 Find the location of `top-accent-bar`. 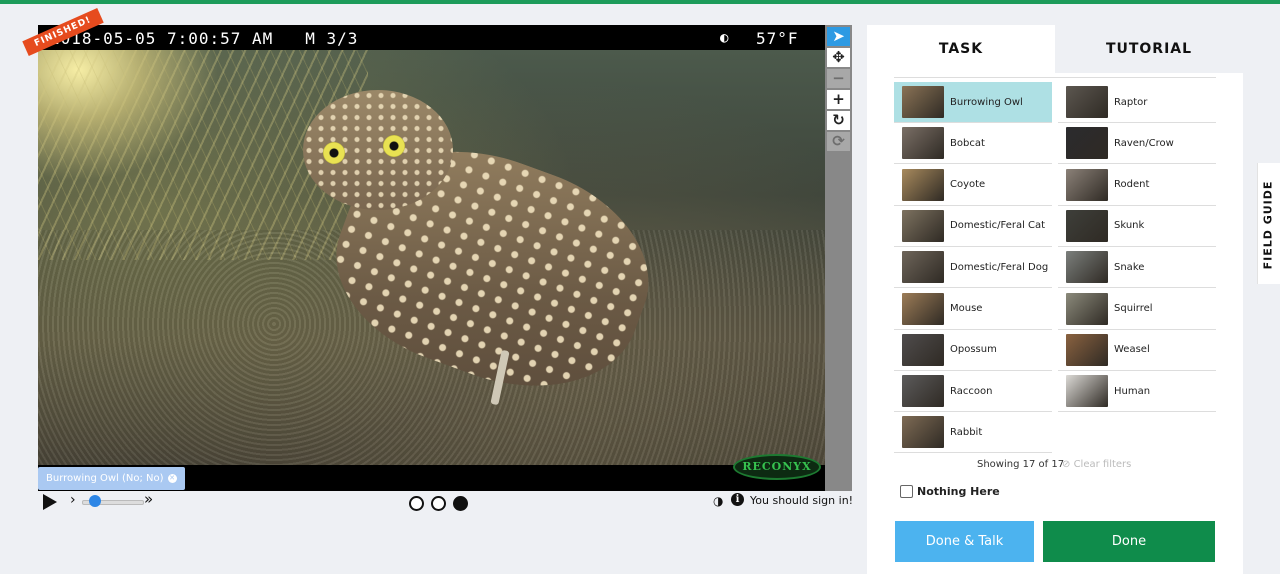

top-accent-bar is located at coordinates (640, 2).